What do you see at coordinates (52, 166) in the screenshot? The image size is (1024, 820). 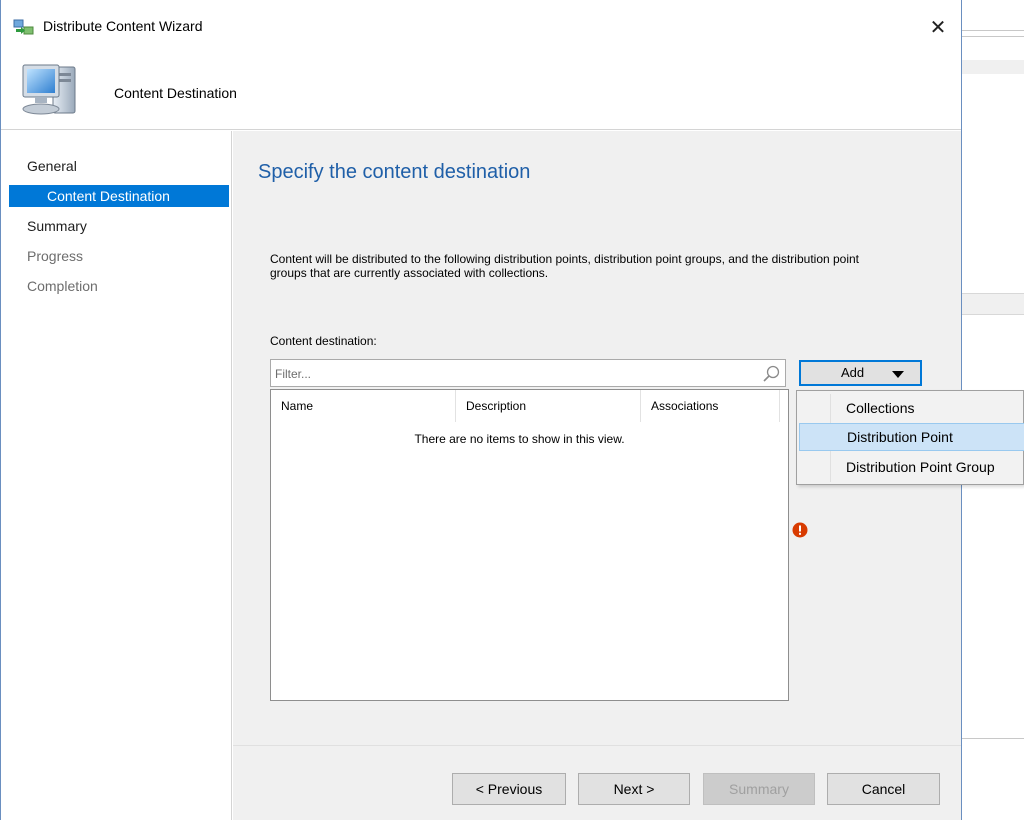 I see `nav-item-general: General` at bounding box center [52, 166].